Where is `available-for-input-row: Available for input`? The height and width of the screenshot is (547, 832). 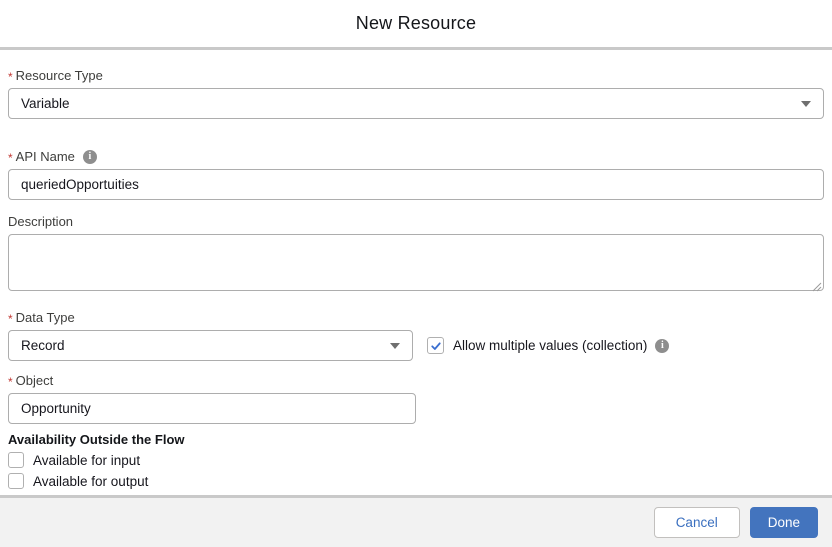 available-for-input-row: Available for input is located at coordinates (416, 460).